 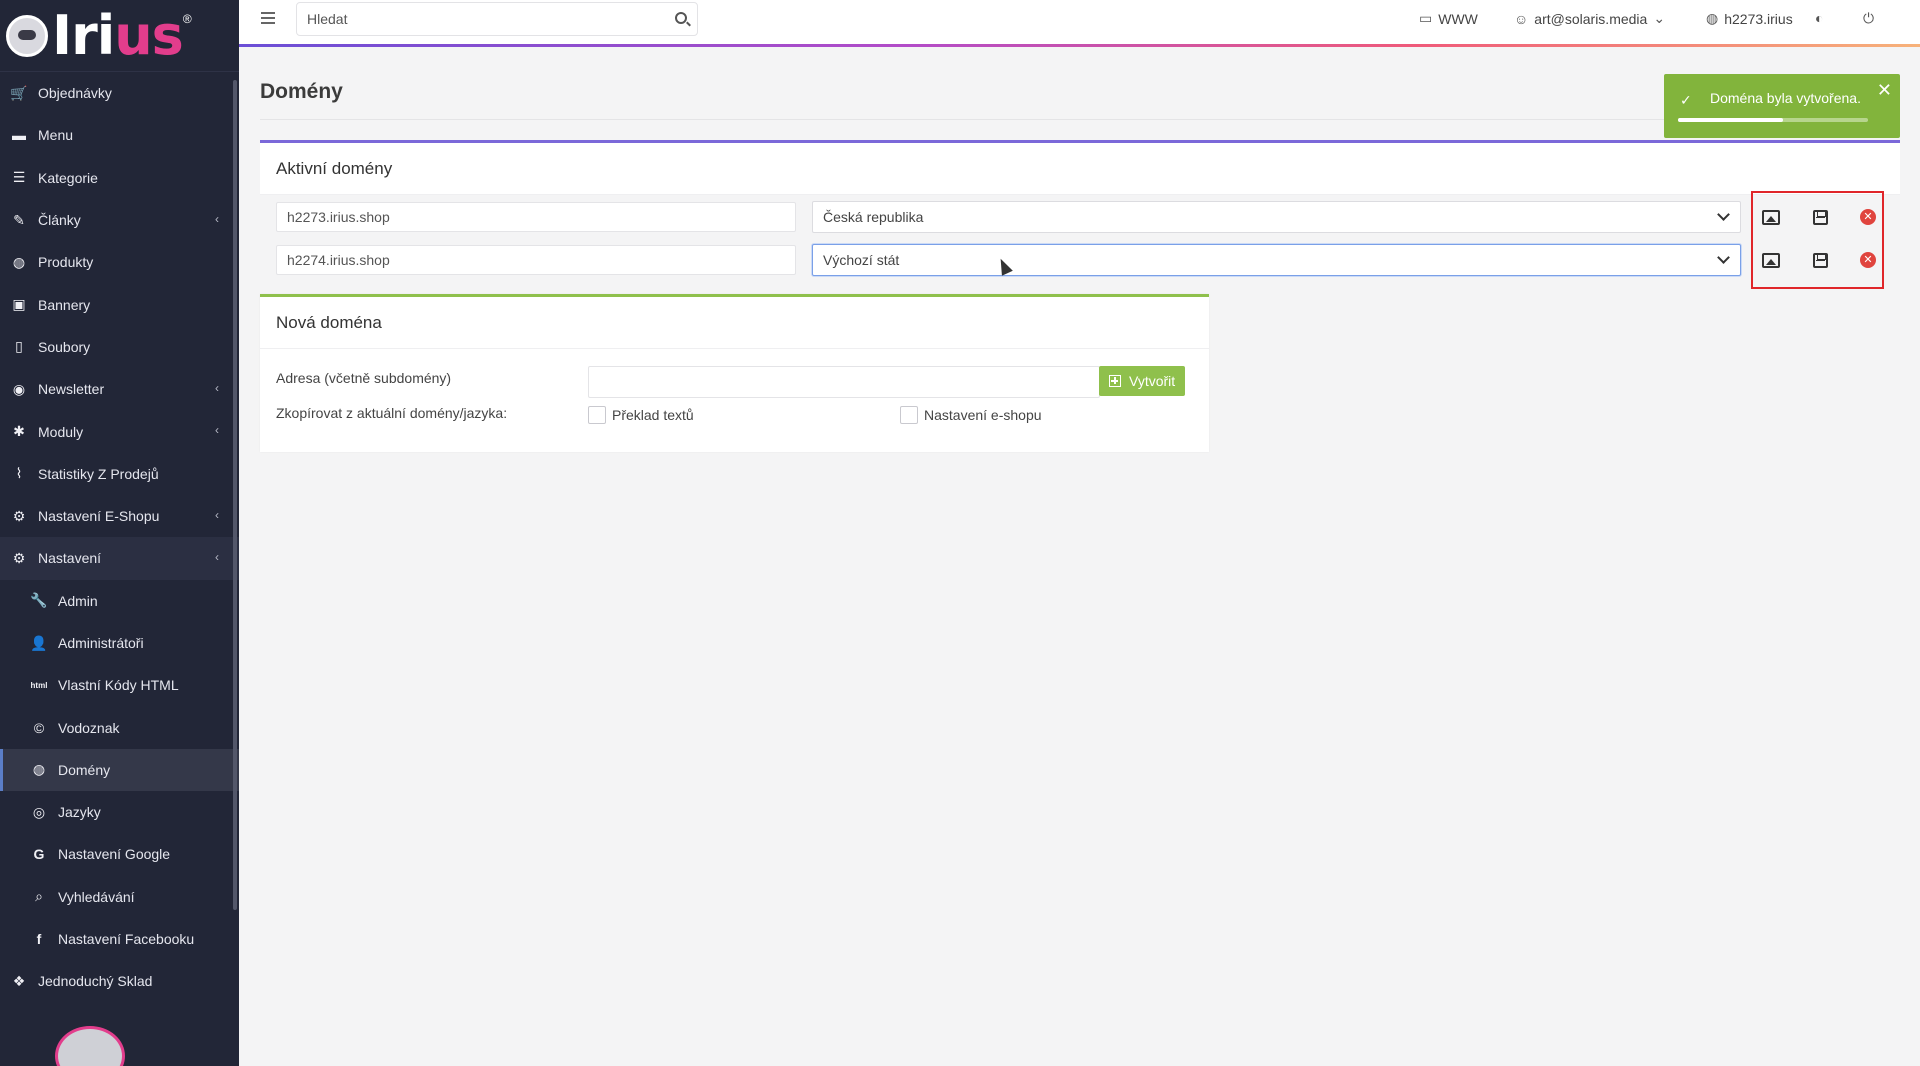 I want to click on new-domain-heading: Nová doména, so click(x=734, y=323).